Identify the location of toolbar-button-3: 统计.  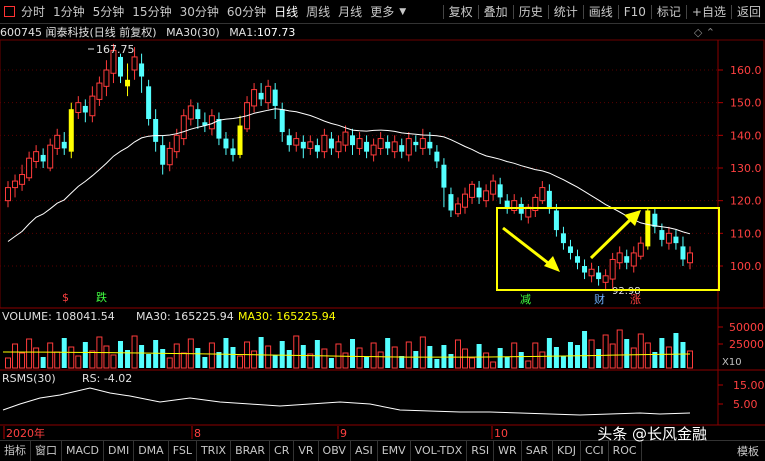
(566, 12).